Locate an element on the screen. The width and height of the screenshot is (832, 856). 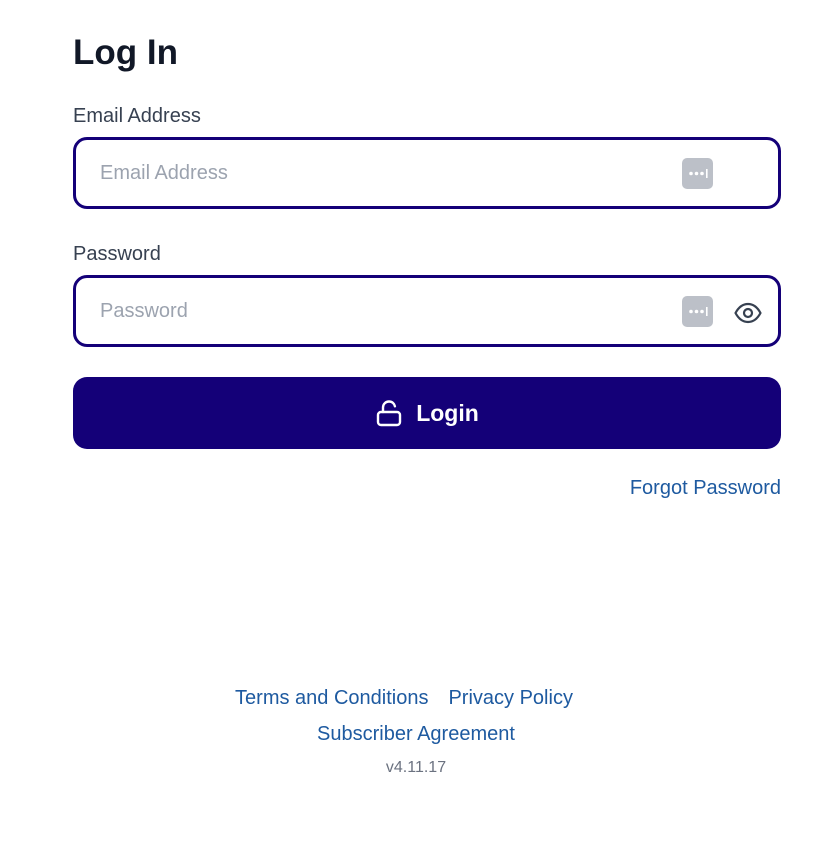
email-input is located at coordinates (380, 173).